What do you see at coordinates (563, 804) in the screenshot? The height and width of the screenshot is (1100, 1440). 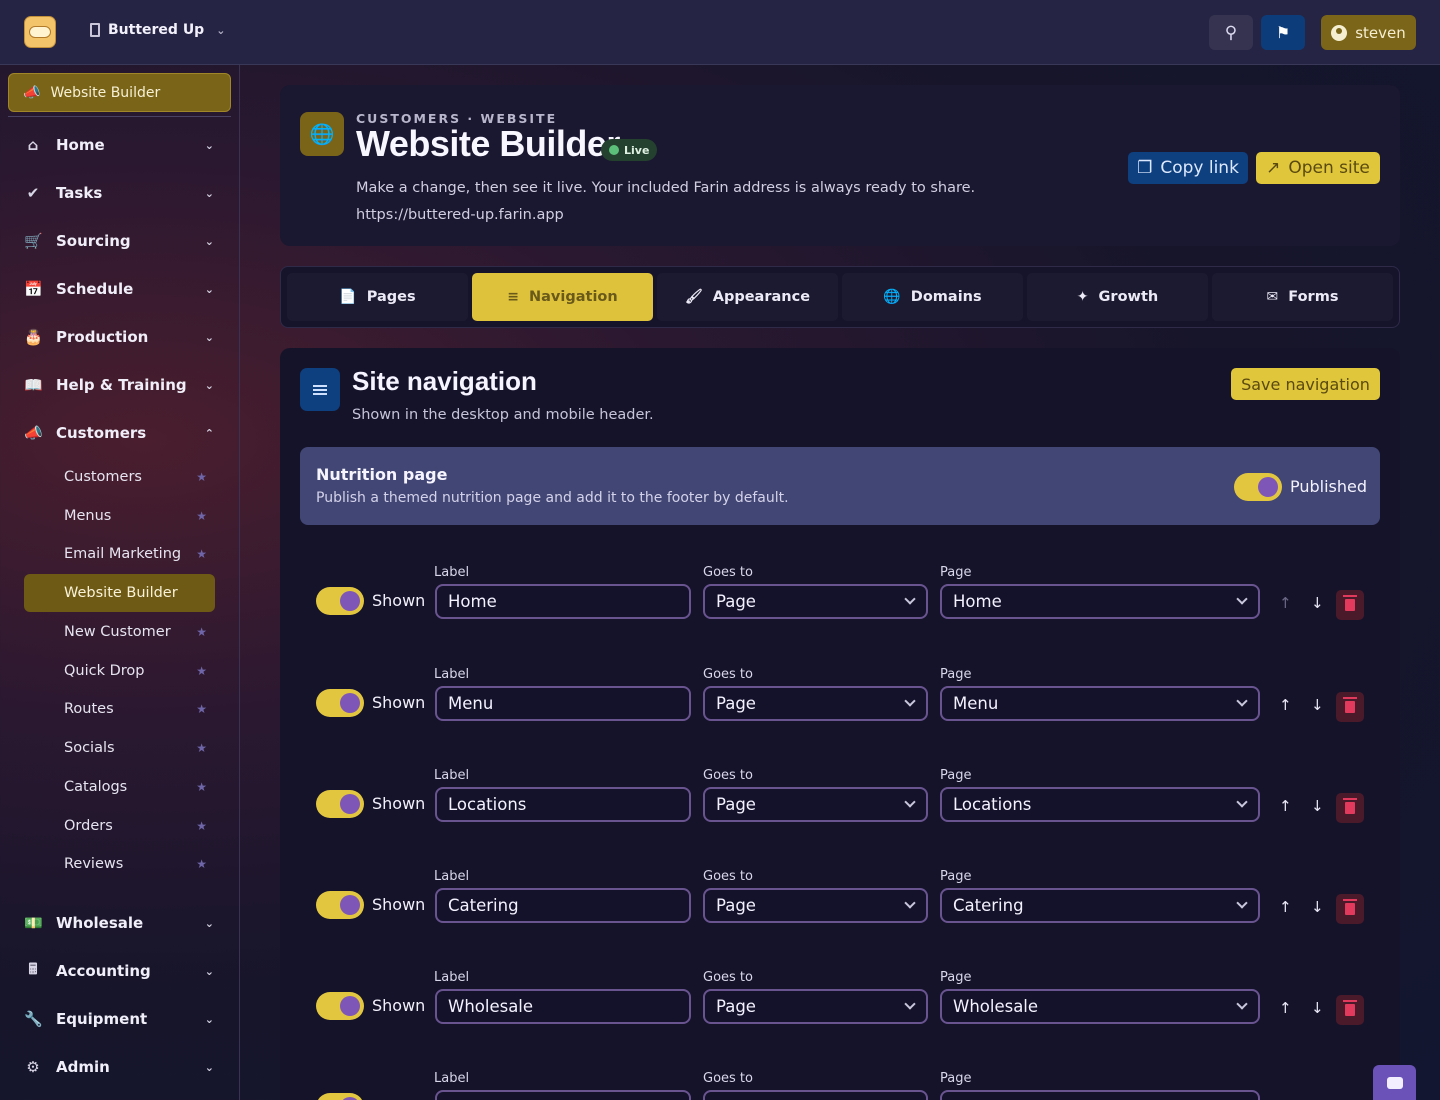 I see `label-input: Locations` at bounding box center [563, 804].